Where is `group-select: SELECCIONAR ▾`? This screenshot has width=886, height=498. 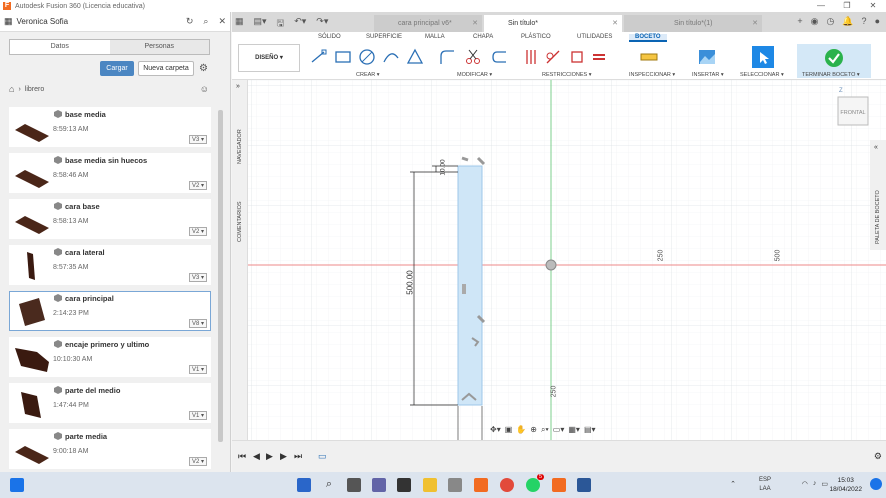
group-select: SELECCIONAR ▾ is located at coordinates (762, 75).